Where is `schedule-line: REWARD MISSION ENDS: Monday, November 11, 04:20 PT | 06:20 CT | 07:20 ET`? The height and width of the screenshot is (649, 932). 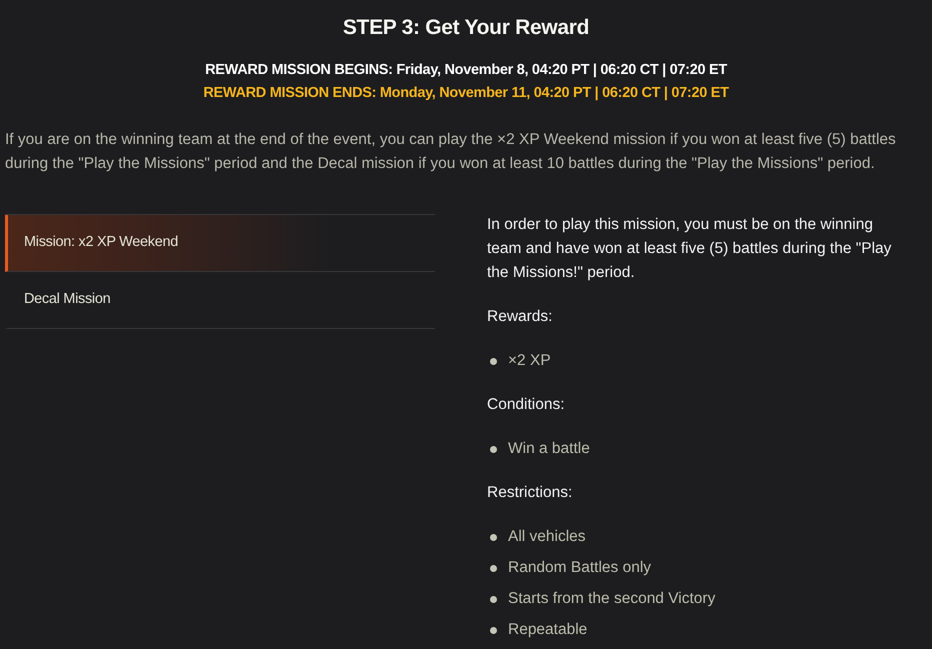 schedule-line: REWARD MISSION ENDS: Monday, November 11, 04:20 PT | 06:20 CT | 07:20 ET is located at coordinates (466, 93).